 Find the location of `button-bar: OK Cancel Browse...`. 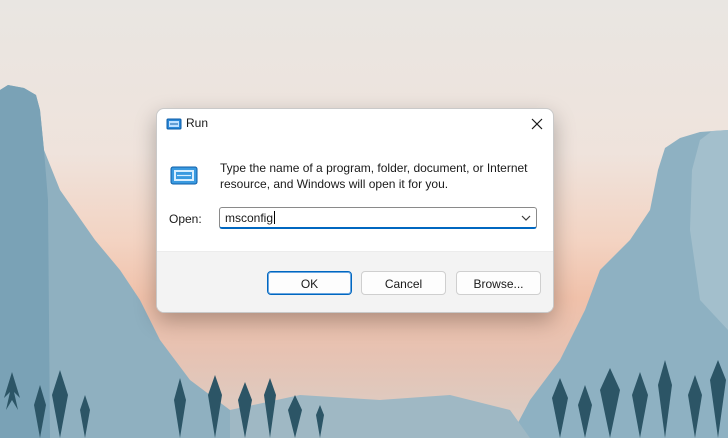

button-bar: OK Cancel Browse... is located at coordinates (355, 281).